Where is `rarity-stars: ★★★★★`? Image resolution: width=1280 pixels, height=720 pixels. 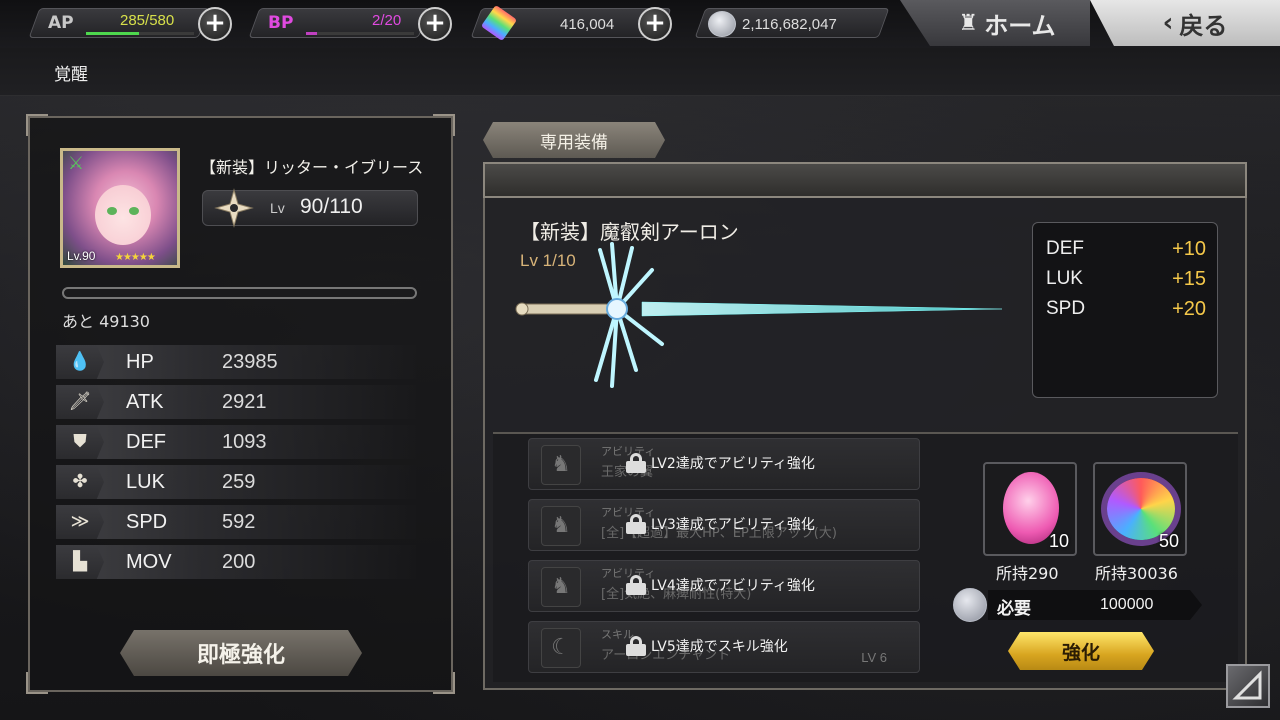
rarity-stars: ★★★★★ is located at coordinates (135, 257).